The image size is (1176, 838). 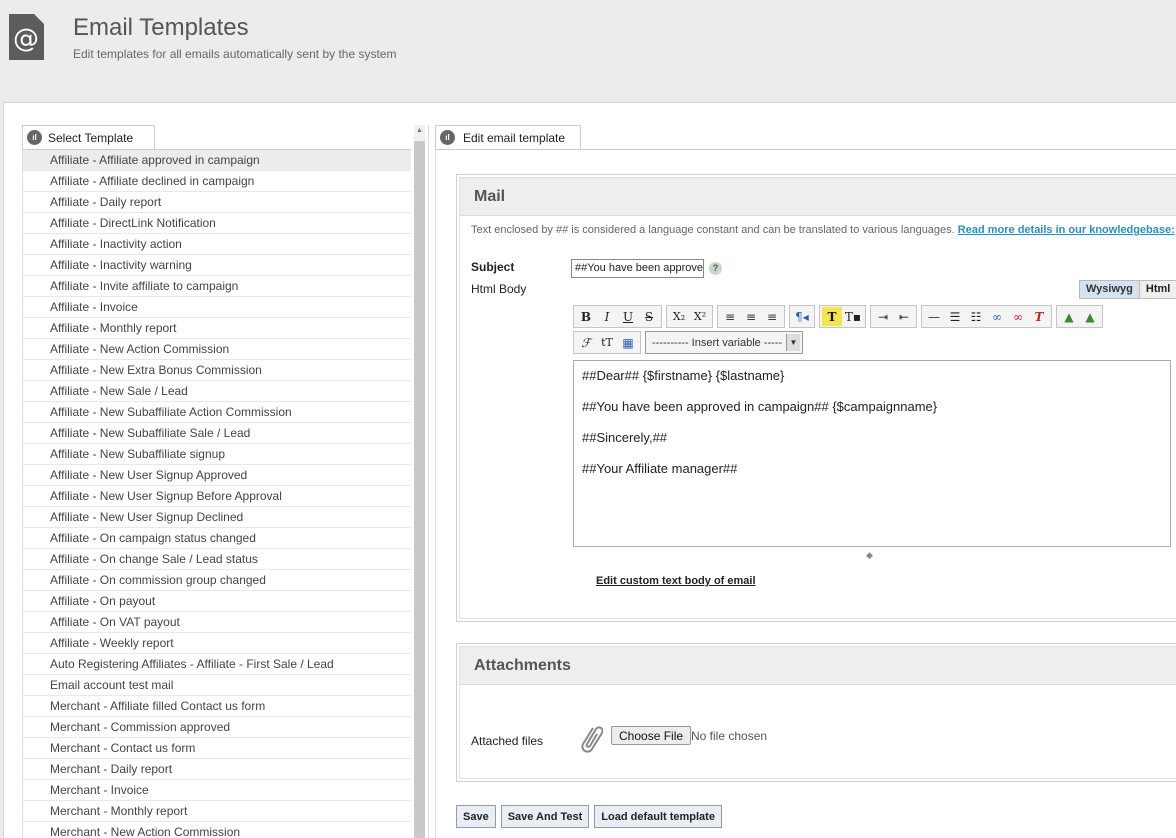 What do you see at coordinates (499, 289) in the screenshot?
I see `html-body-label: Html Body` at bounding box center [499, 289].